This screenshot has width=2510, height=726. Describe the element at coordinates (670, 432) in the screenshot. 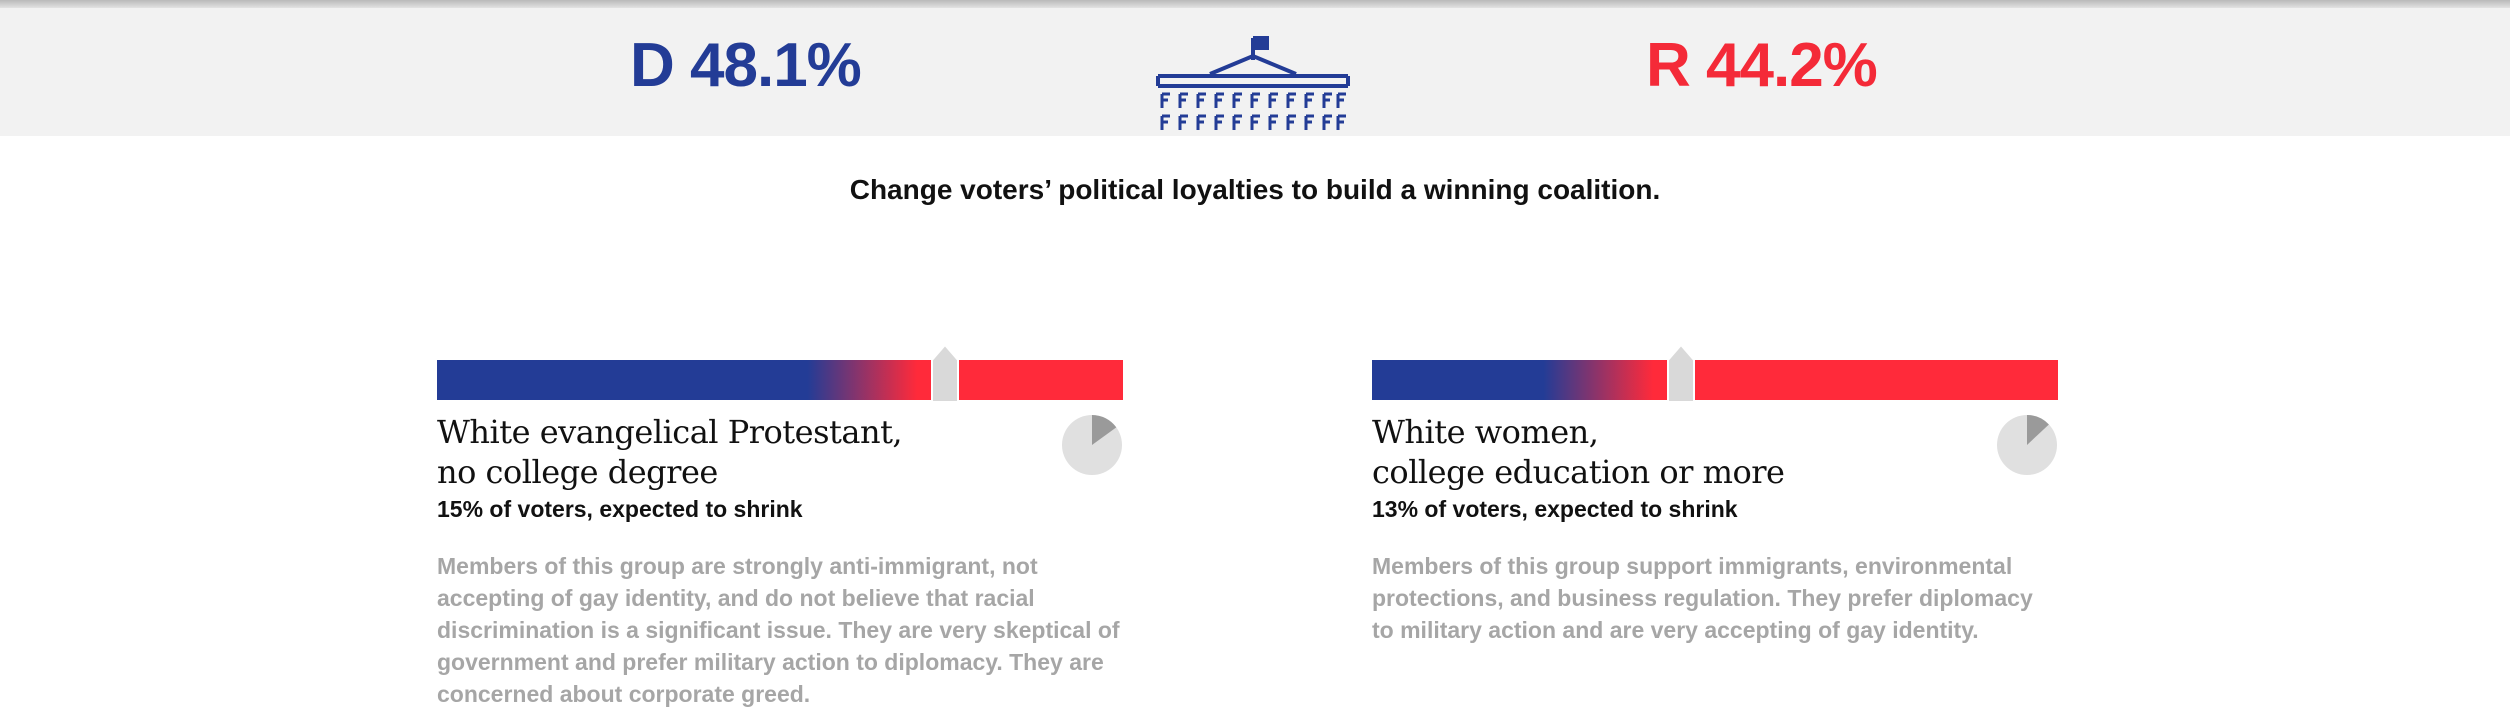

I see `group-title-line-1: White evangelical Protestant,` at that location.